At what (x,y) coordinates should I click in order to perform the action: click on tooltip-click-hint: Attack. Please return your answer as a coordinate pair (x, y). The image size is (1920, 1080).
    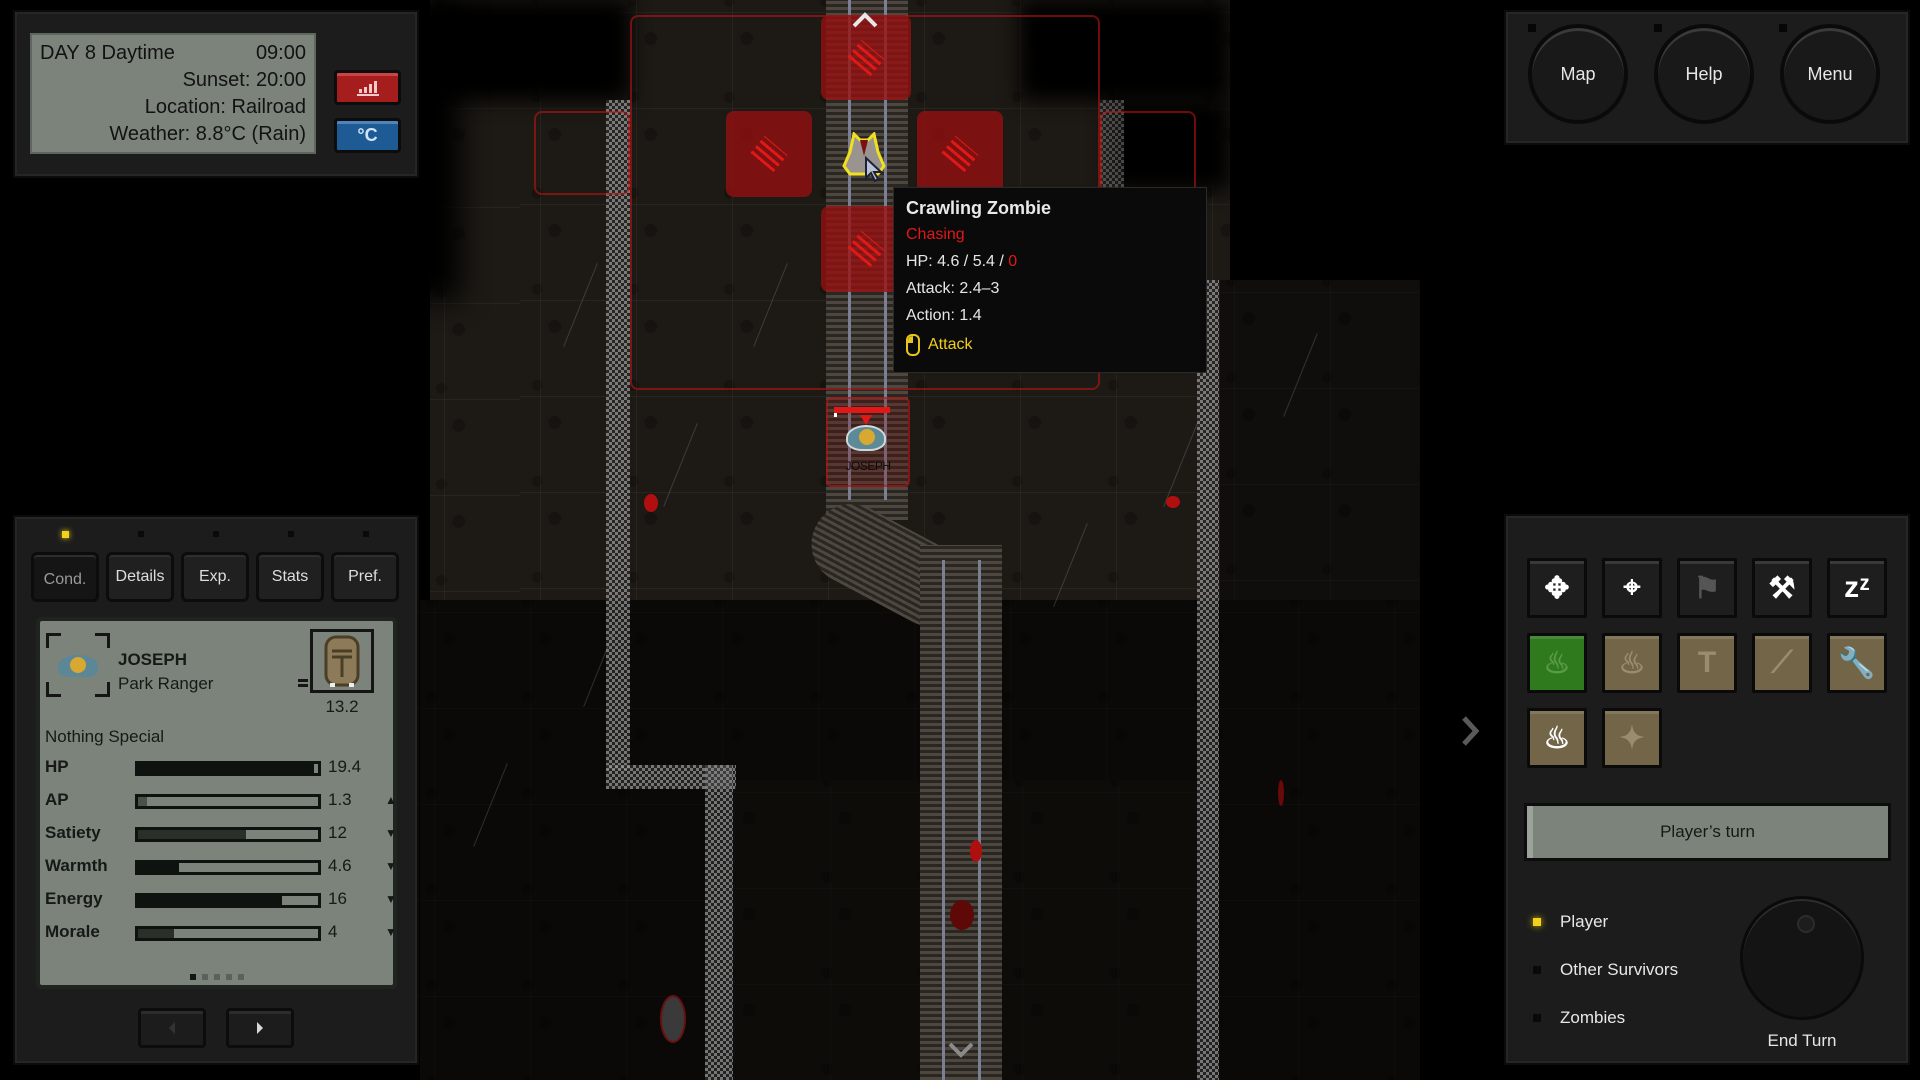
    Looking at the image, I should click on (939, 345).